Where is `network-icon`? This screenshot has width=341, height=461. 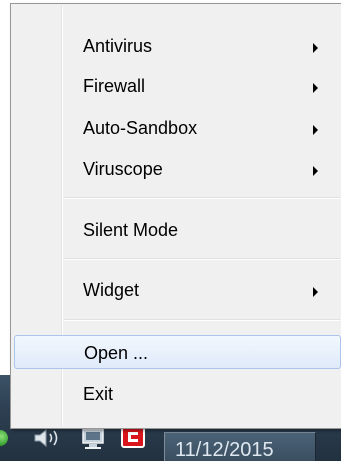 network-icon is located at coordinates (93, 439).